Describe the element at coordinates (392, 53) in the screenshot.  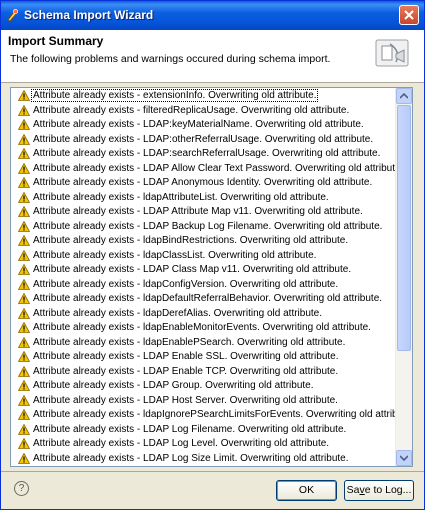
I see `schema-import-icon` at that location.